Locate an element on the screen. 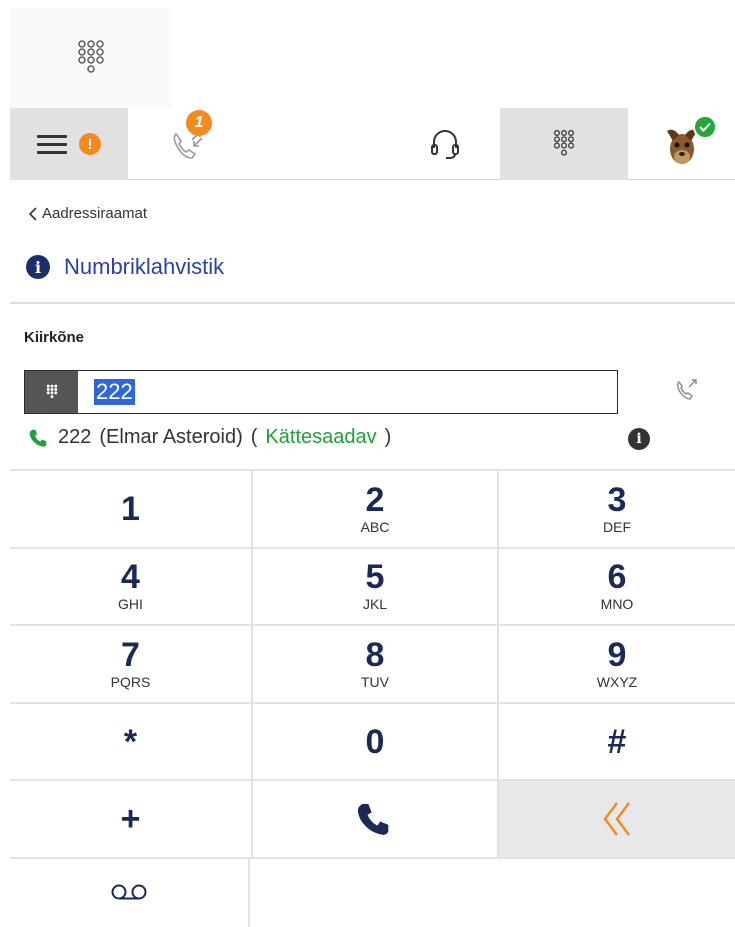 Image resolution: width=735 pixels, height=927 pixels. avatar is located at coordinates (688, 141).